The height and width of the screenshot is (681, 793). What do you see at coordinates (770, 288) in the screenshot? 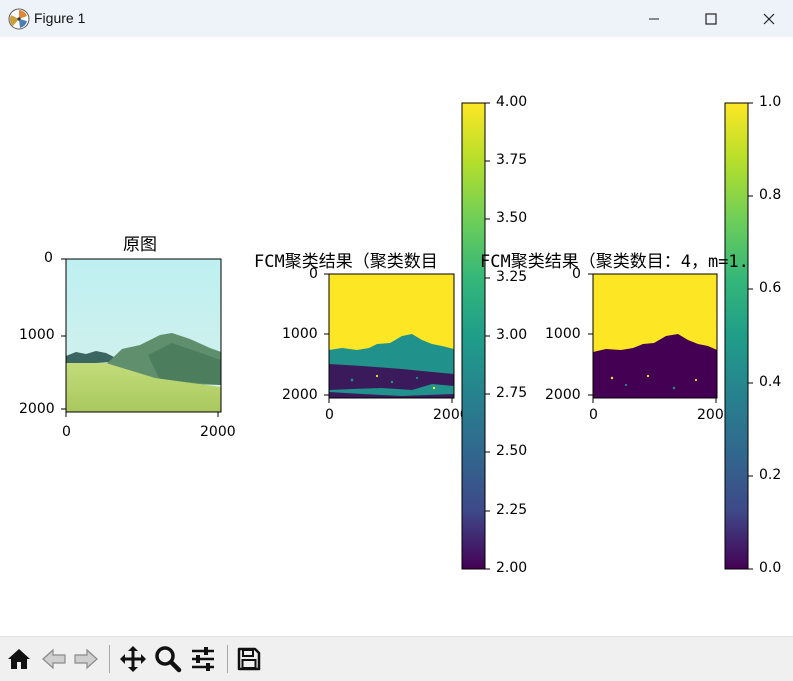
I see `colorbar2-tick: 0.6` at bounding box center [770, 288].